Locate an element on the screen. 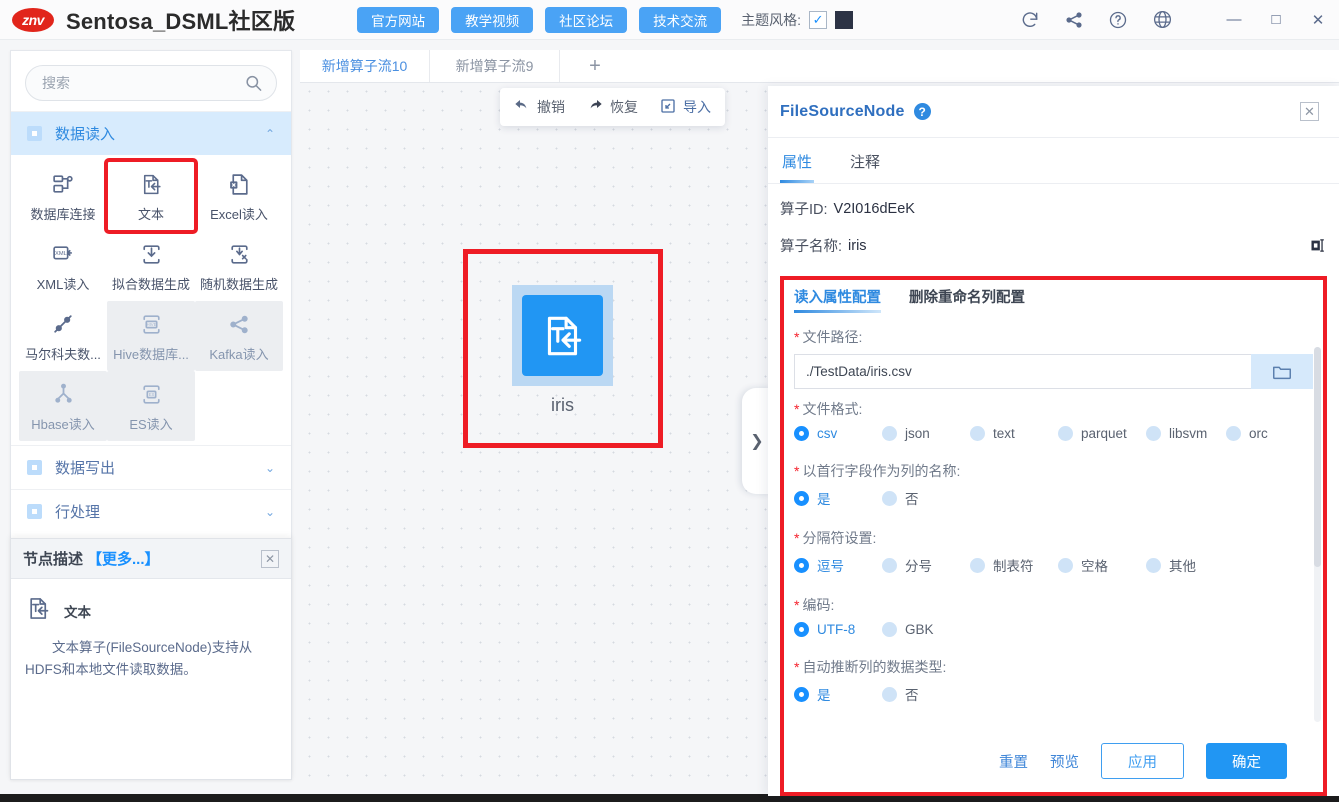 Image resolution: width=1339 pixels, height=802 pixels. radio-label: csv is located at coordinates (827, 433).